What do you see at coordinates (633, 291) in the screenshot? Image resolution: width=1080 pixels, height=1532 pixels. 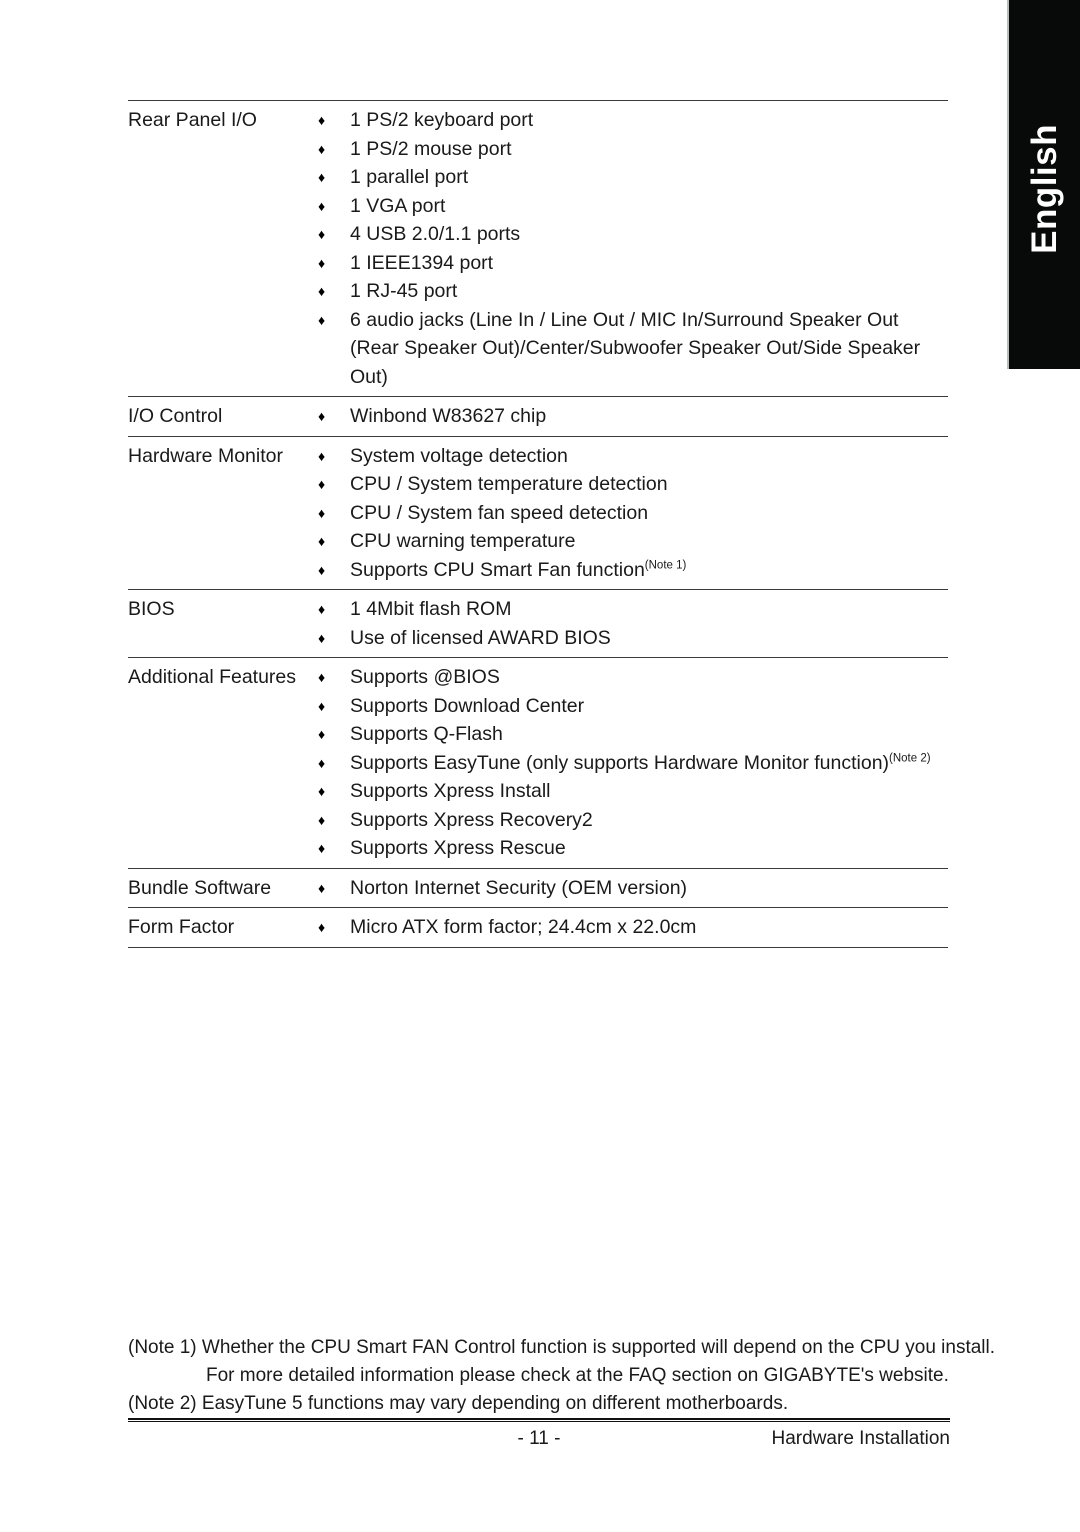 I see `list-item: ♦ 1 RJ-45 port` at bounding box center [633, 291].